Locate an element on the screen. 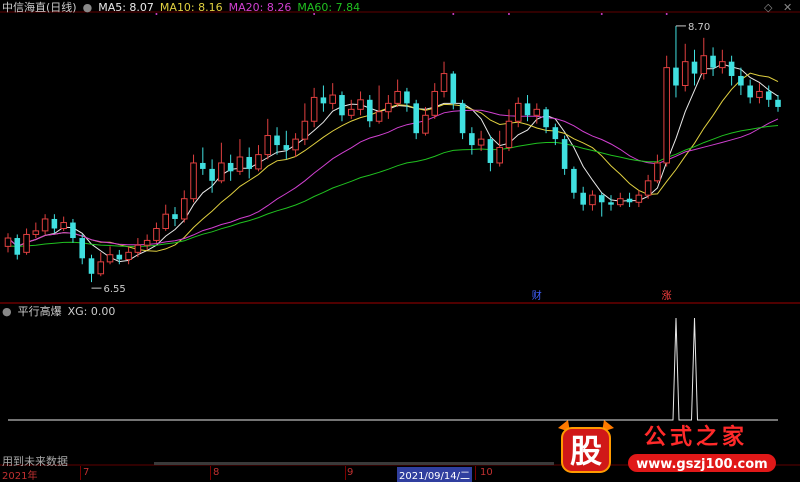  tick-oct: 10 is located at coordinates (486, 472).